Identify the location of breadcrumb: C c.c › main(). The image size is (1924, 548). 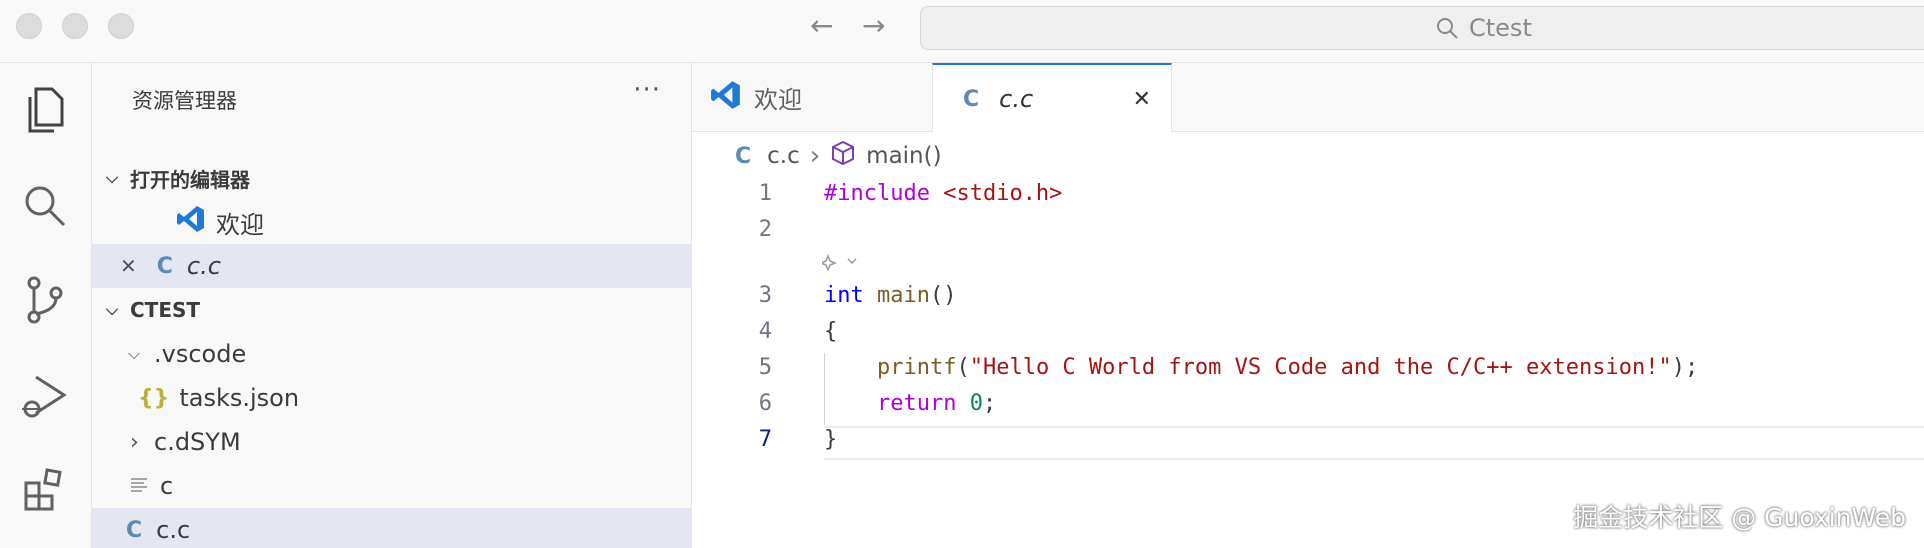
(838, 156).